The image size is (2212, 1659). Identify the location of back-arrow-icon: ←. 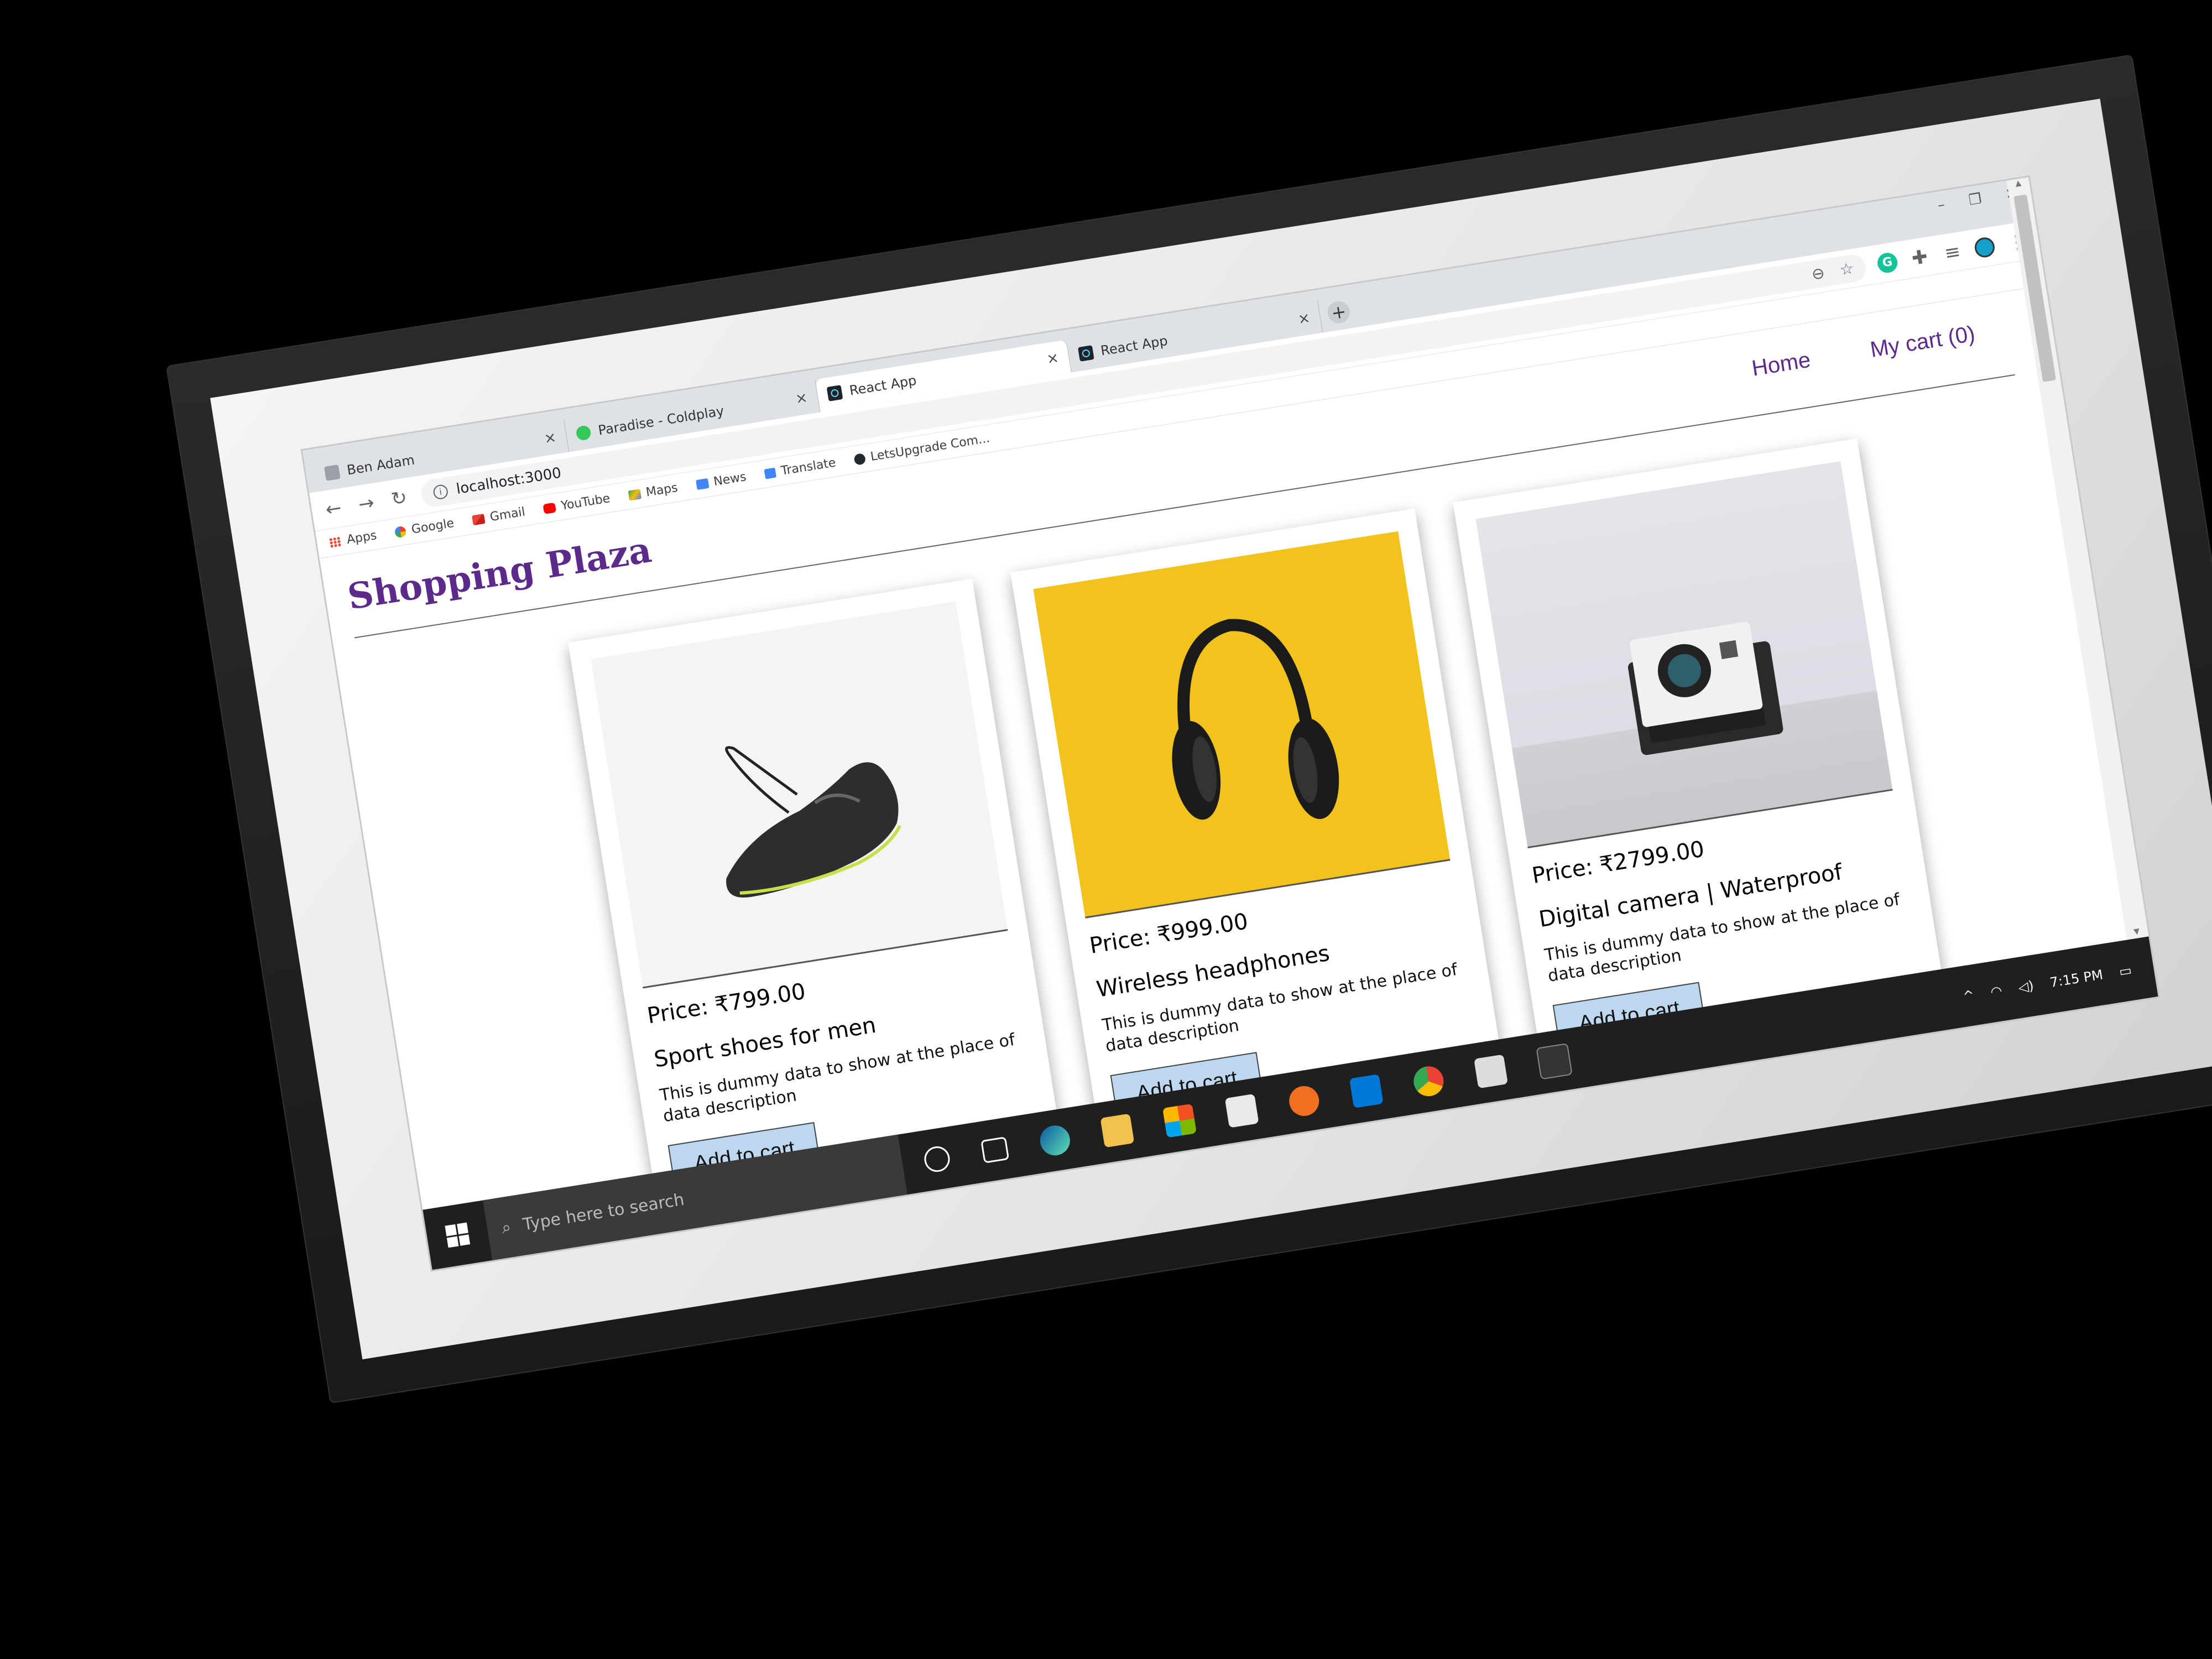
(333, 509).